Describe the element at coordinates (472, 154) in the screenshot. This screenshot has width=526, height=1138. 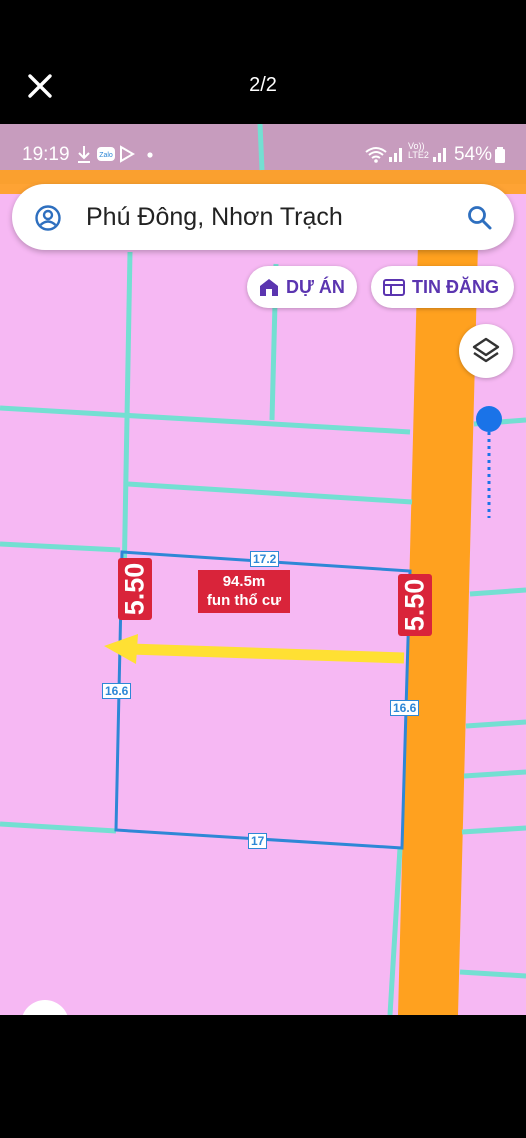
I see `battery-percent: 54%` at that location.